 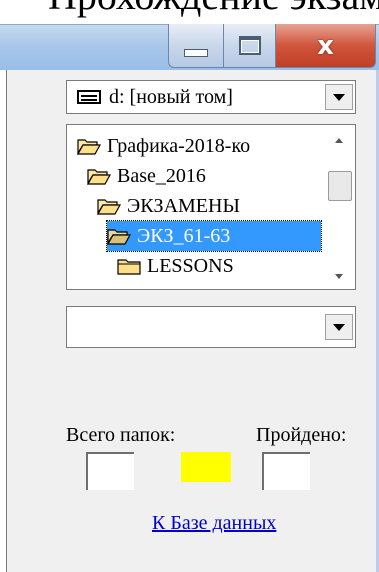 What do you see at coordinates (171, 96) in the screenshot?
I see `drive-select-value: d: [новый том]` at bounding box center [171, 96].